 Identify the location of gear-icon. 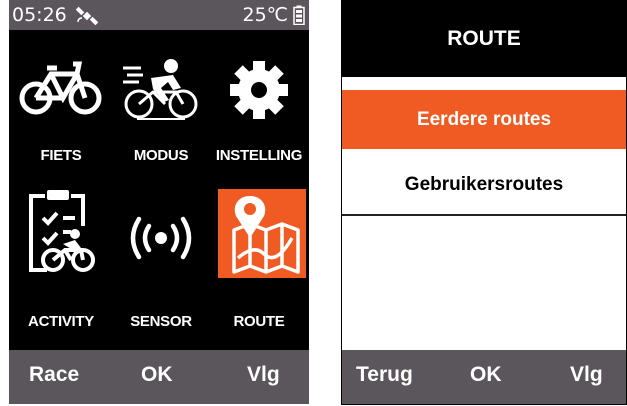
(259, 90).